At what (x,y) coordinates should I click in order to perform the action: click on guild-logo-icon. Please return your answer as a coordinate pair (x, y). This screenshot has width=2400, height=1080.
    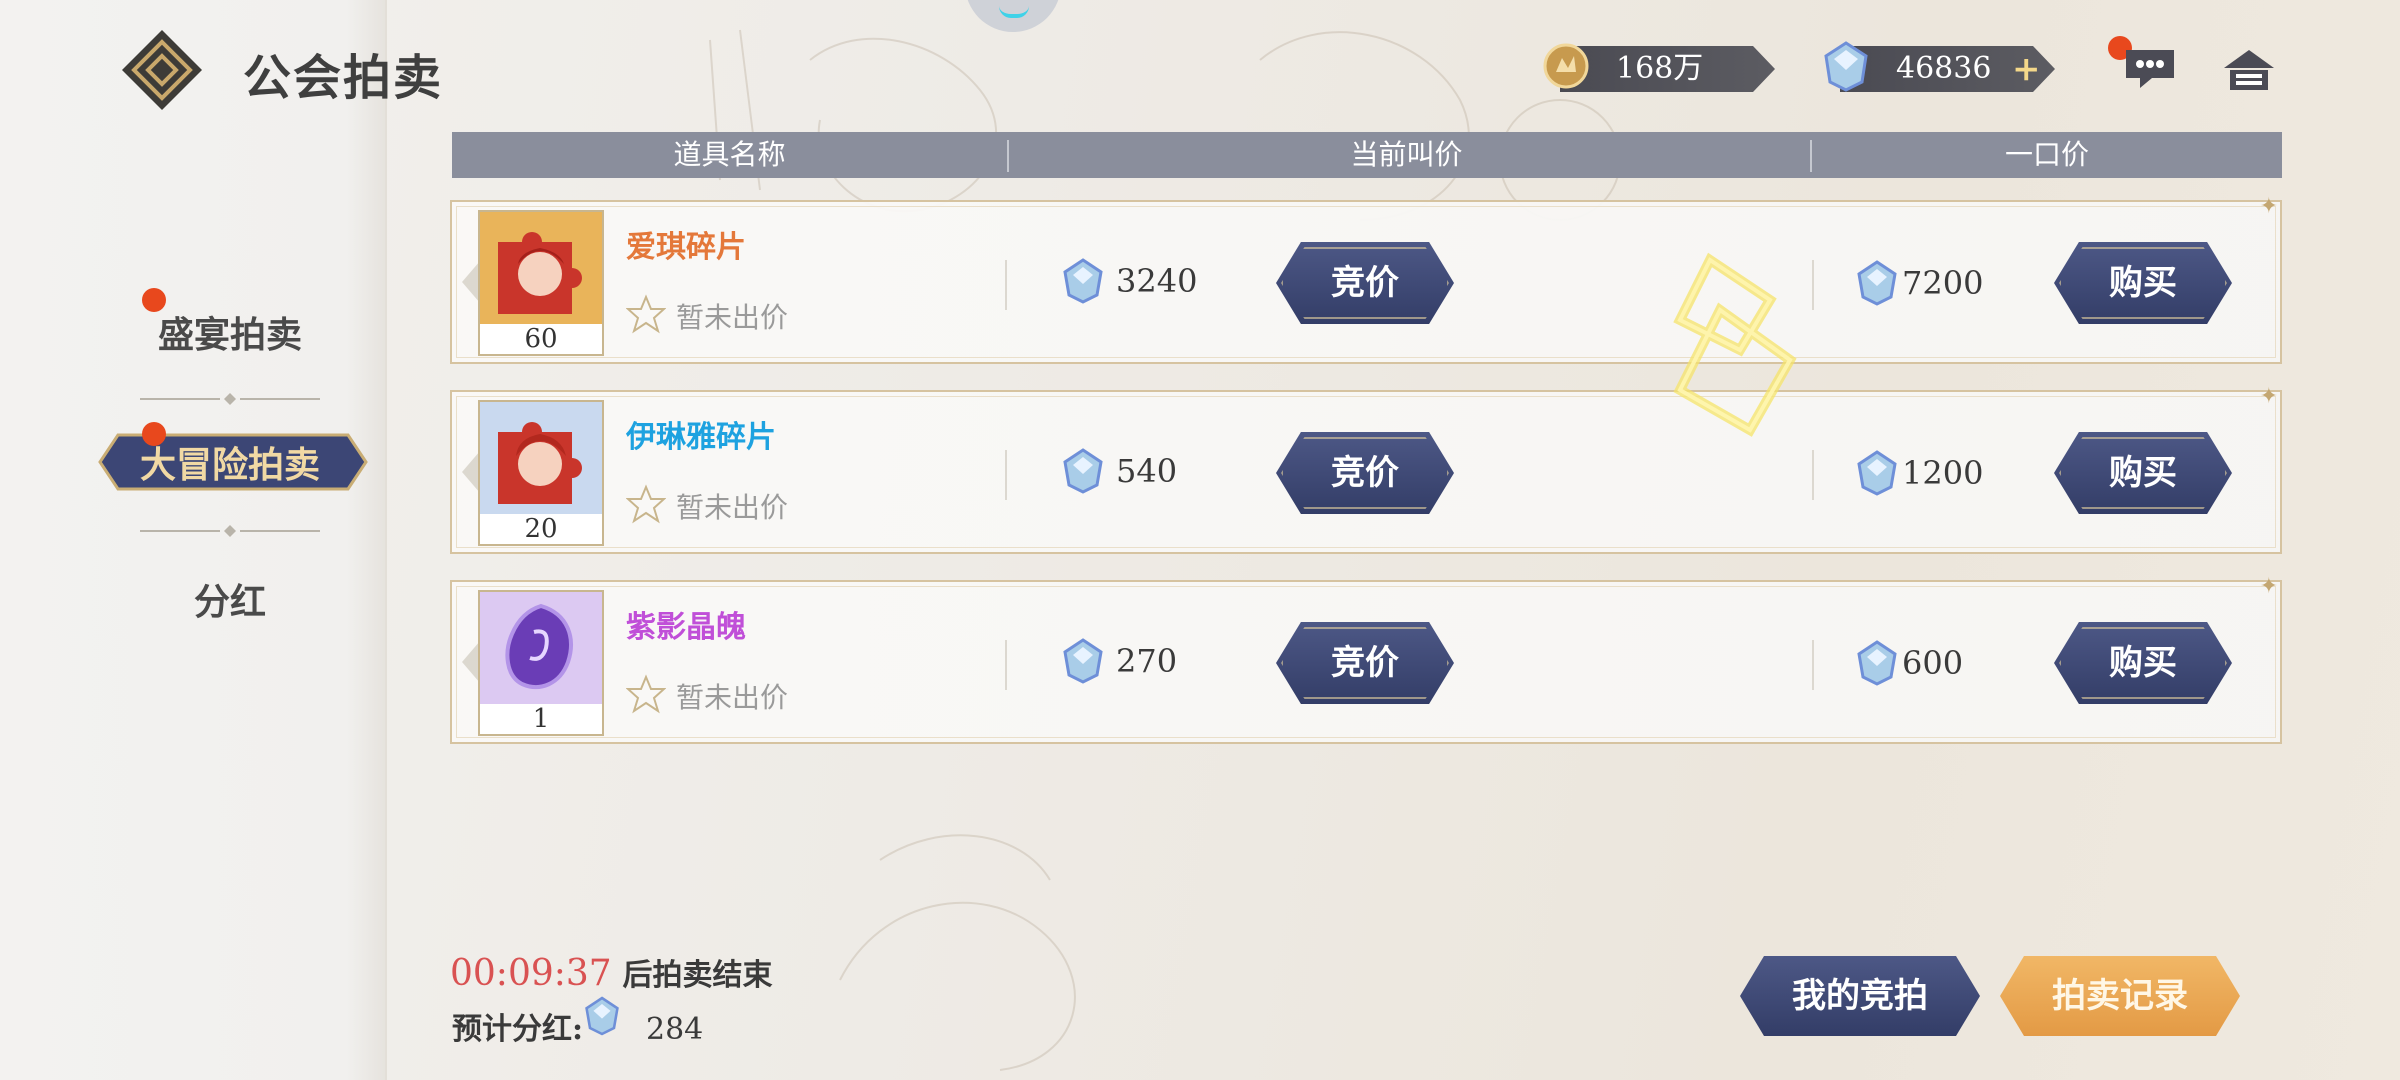
    Looking at the image, I should click on (162, 70).